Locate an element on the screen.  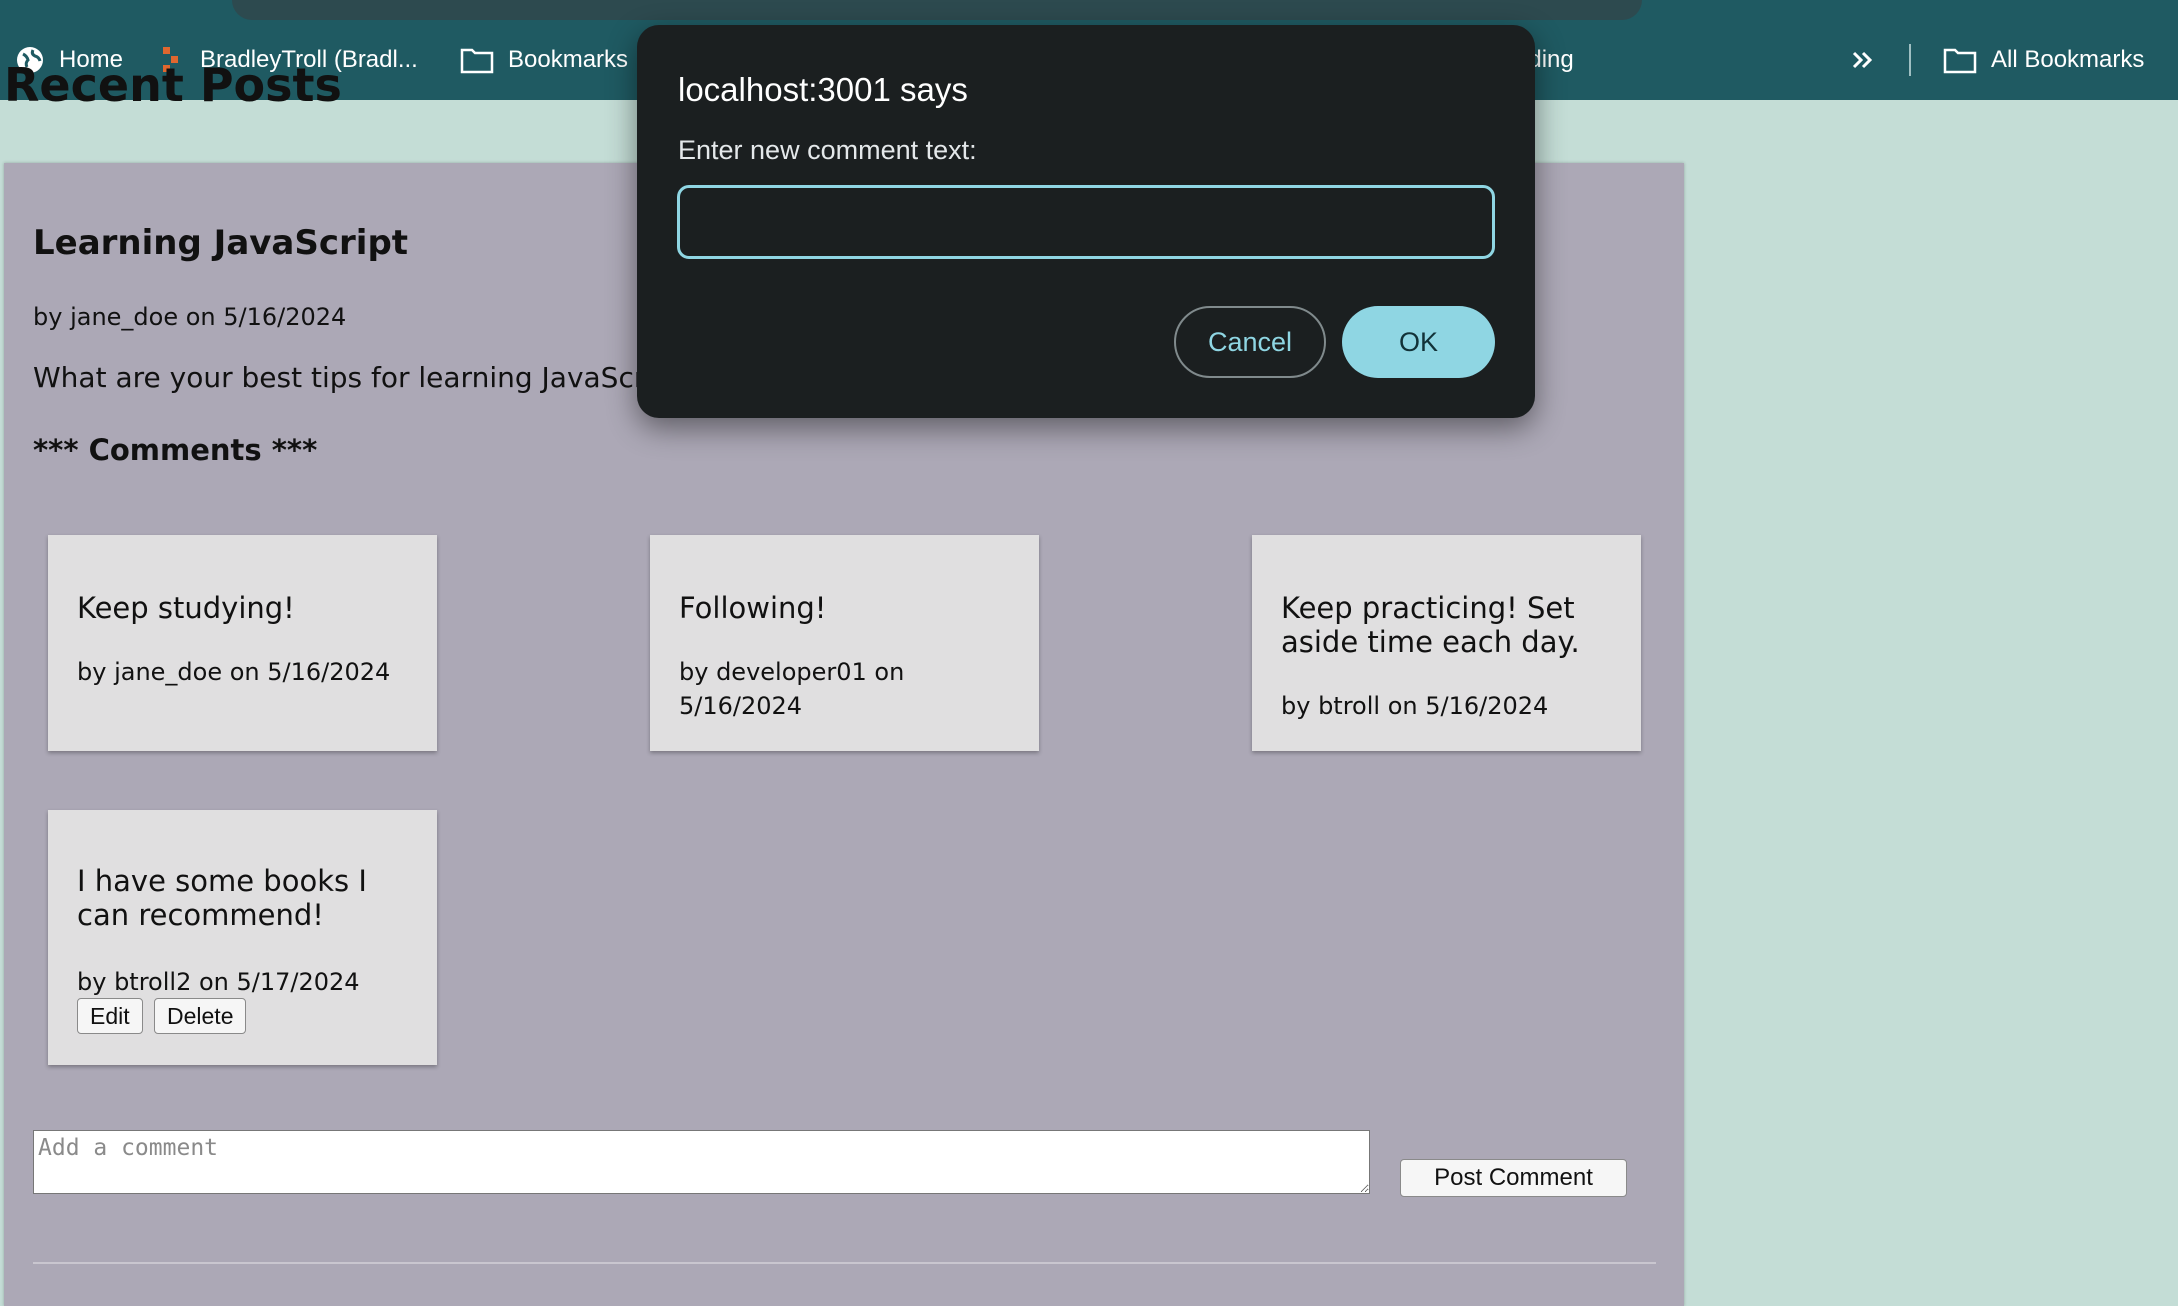
post-meta: by jane_doe on 5/16/2024 is located at coordinates (190, 317).